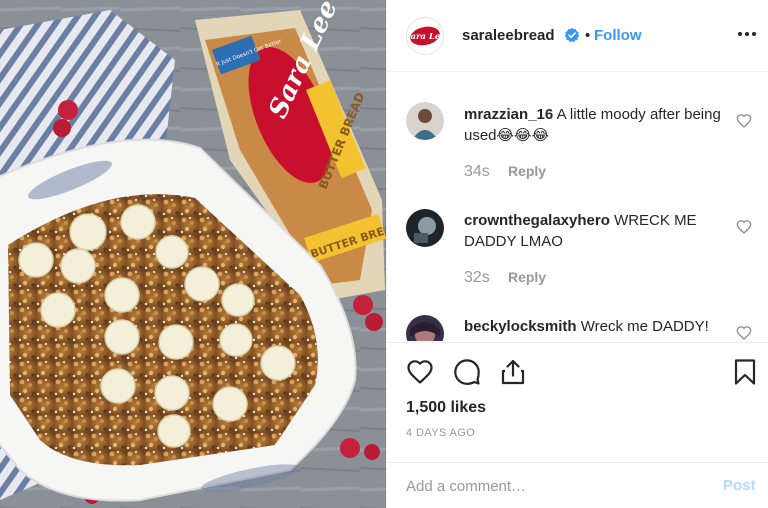  What do you see at coordinates (477, 171) in the screenshot?
I see `comment-time: 34s` at bounding box center [477, 171].